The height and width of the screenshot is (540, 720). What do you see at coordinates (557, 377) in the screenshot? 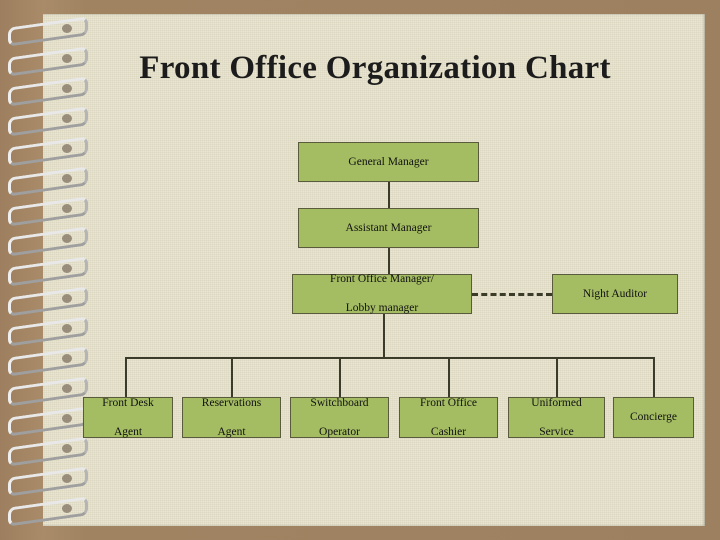
I see `connector-drop-uniformed-service` at bounding box center [557, 377].